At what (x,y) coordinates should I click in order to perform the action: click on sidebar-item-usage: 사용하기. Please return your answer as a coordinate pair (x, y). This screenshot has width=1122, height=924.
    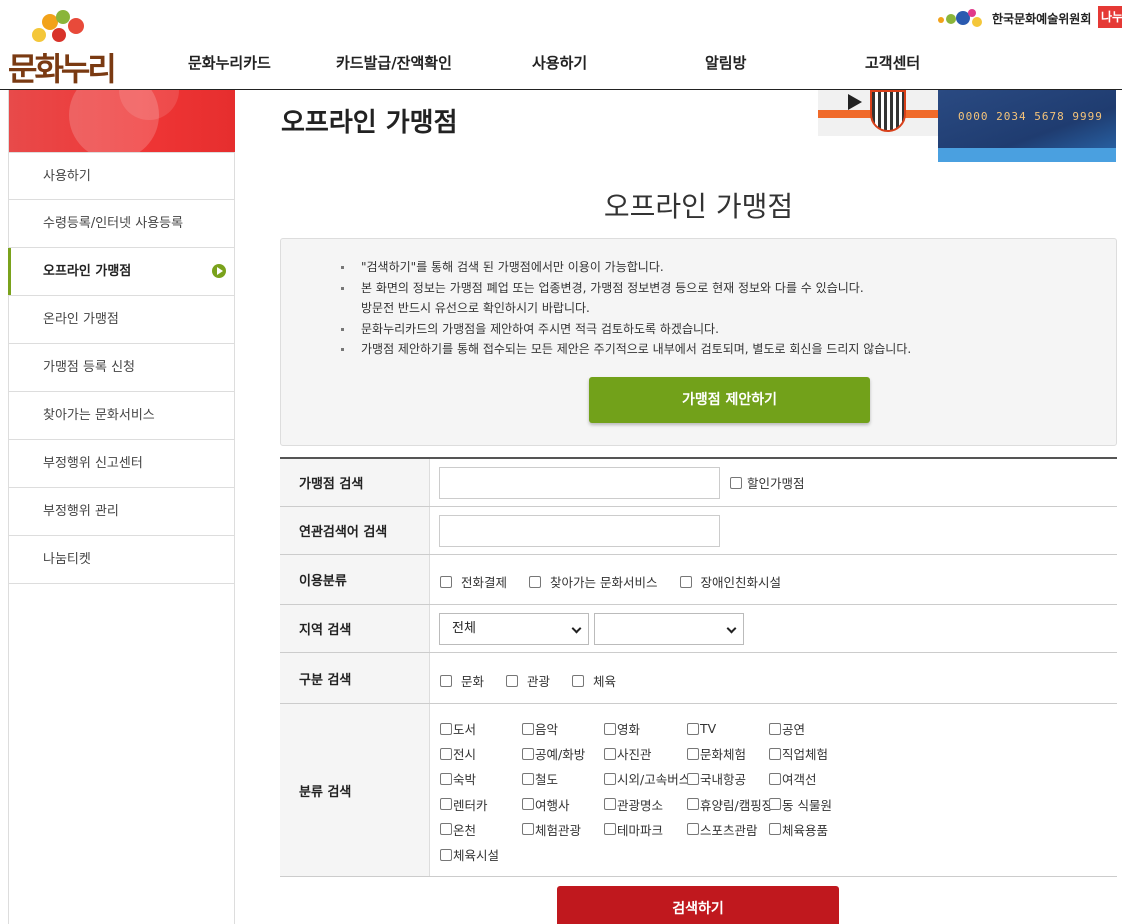
    Looking at the image, I should click on (121, 176).